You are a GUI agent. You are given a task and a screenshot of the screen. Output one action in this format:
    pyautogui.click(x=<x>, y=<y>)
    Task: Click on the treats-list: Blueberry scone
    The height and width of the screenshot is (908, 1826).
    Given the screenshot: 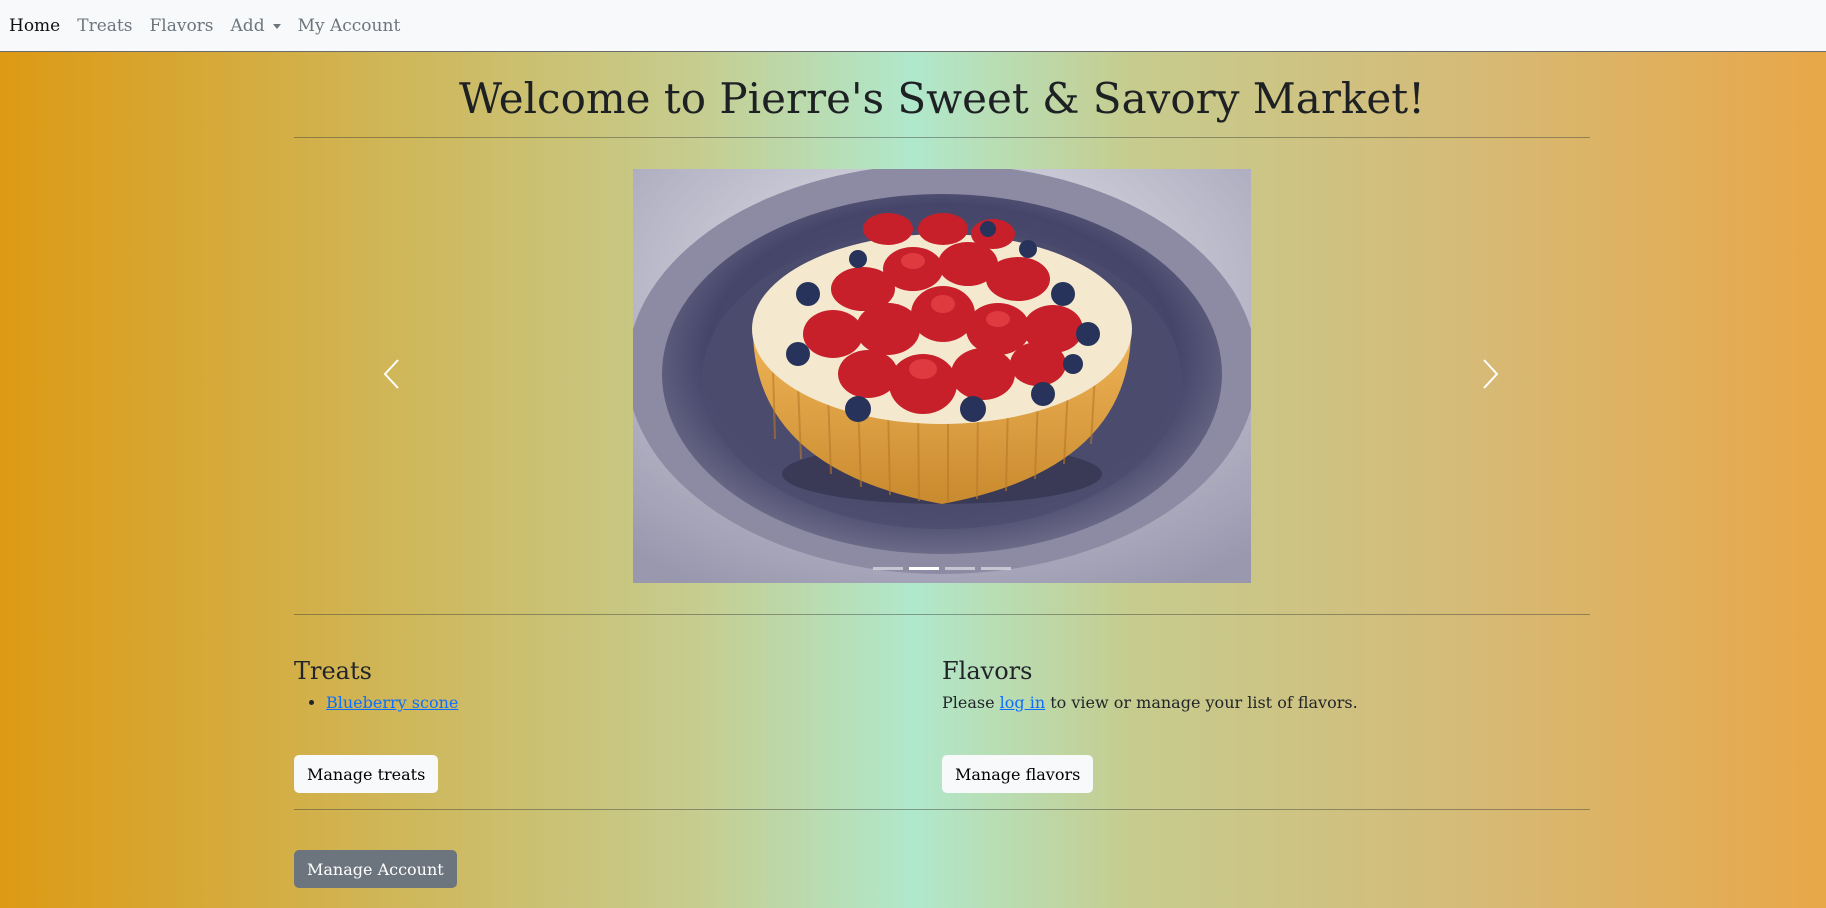 What is the action you would take?
    pyautogui.click(x=618, y=702)
    